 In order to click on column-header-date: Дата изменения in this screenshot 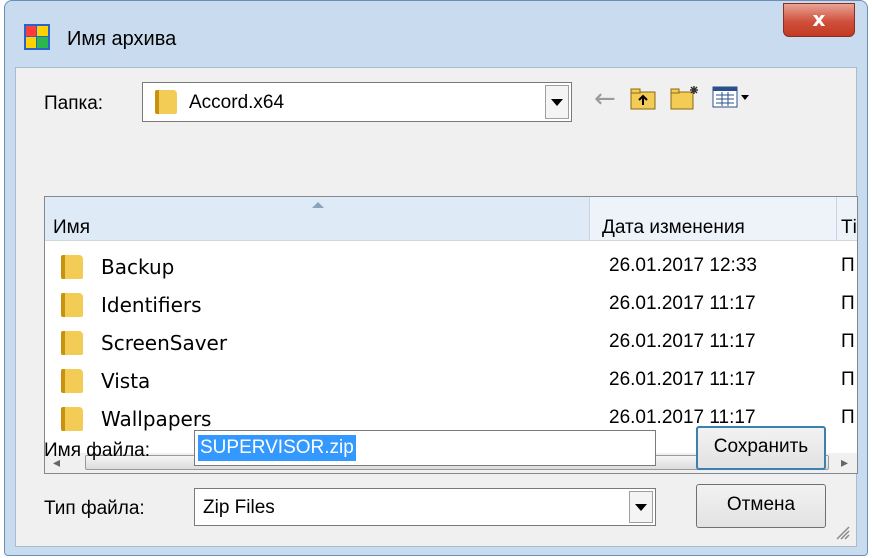, I will do `click(713, 218)`.